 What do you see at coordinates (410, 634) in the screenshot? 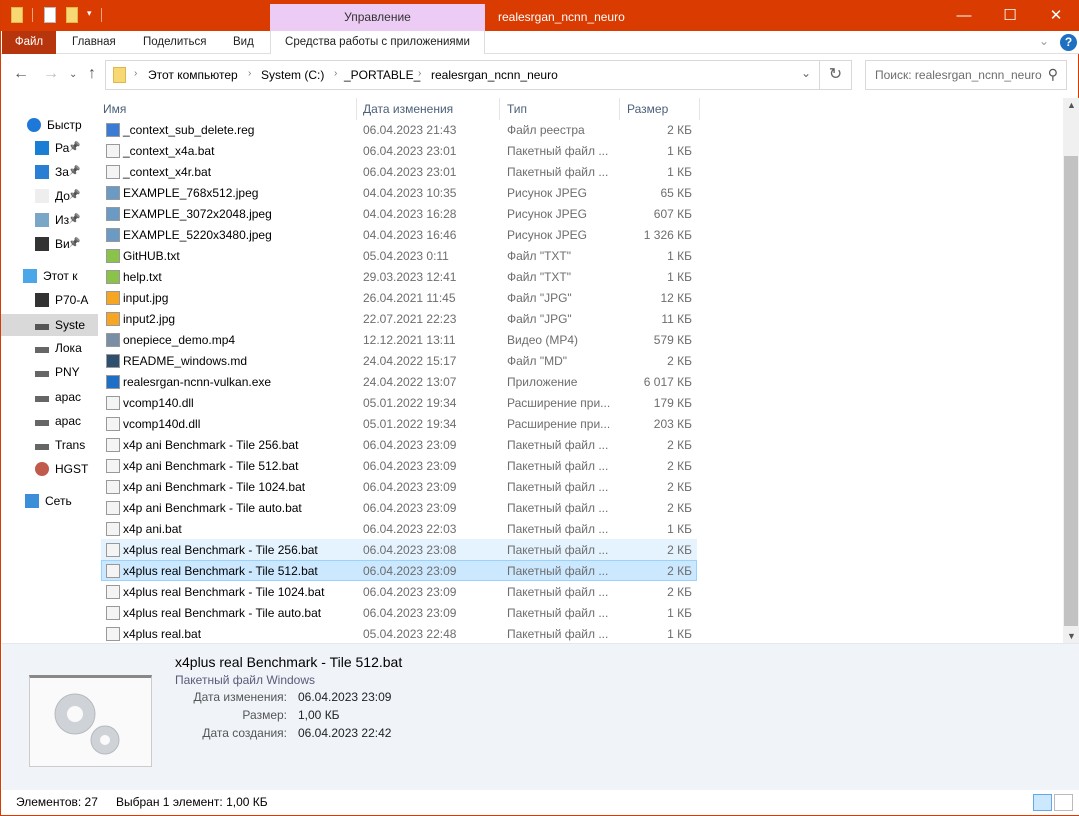
I see `file-date: 05.04.2023 22:48` at bounding box center [410, 634].